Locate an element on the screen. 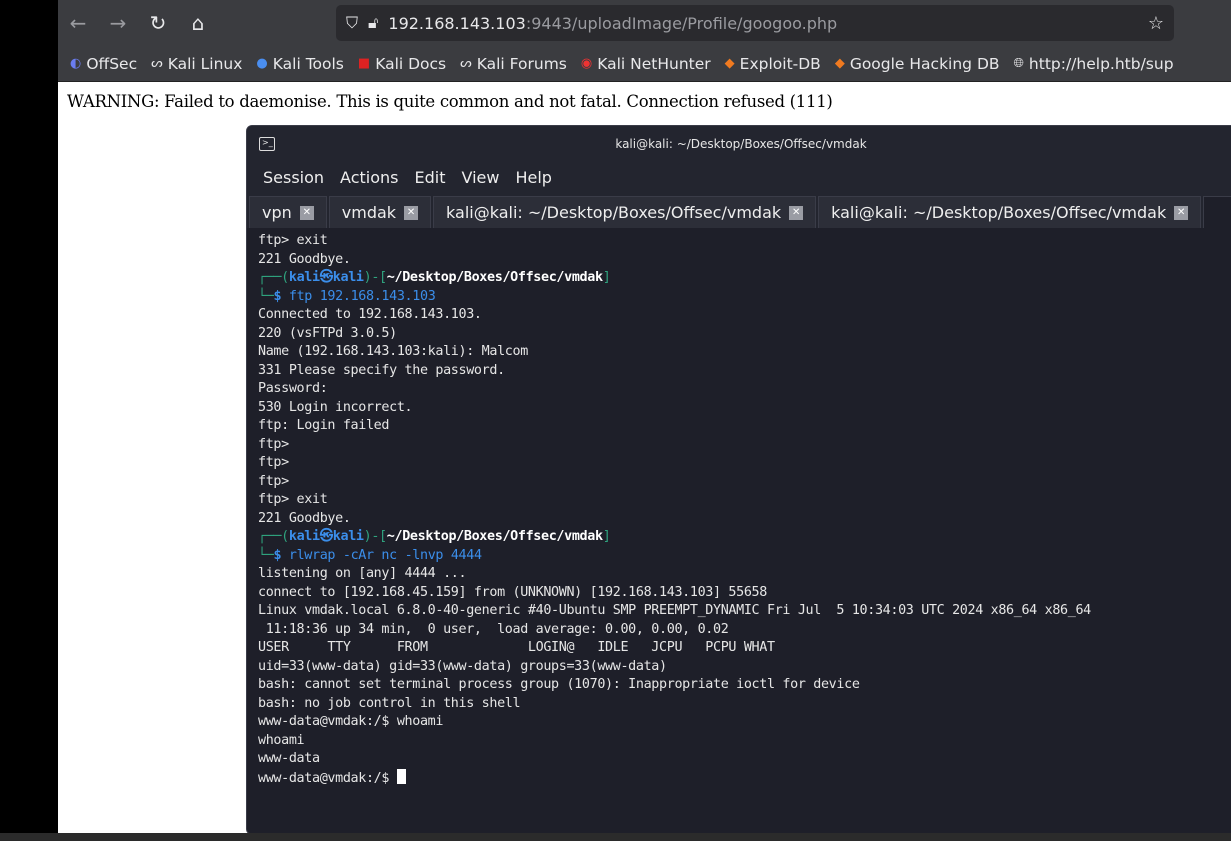  bookmark-google-hacking-db: ◆ Google Hacking DB is located at coordinates (917, 64).